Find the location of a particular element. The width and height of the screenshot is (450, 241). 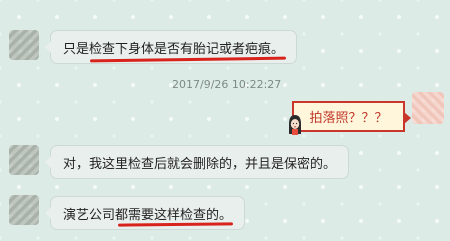

message-timestamp: 2017/9/26 10:22:27 is located at coordinates (227, 84).